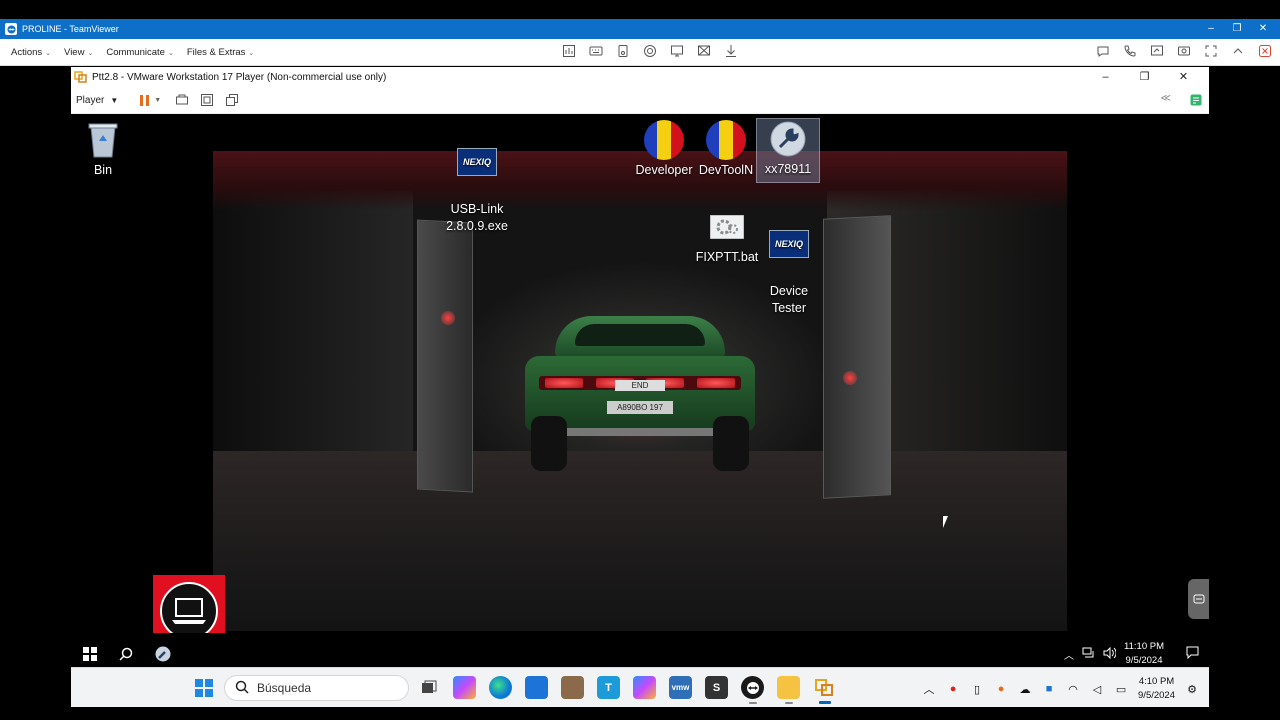  What do you see at coordinates (316, 688) in the screenshot?
I see `search-input: Búsqueda` at bounding box center [316, 688].